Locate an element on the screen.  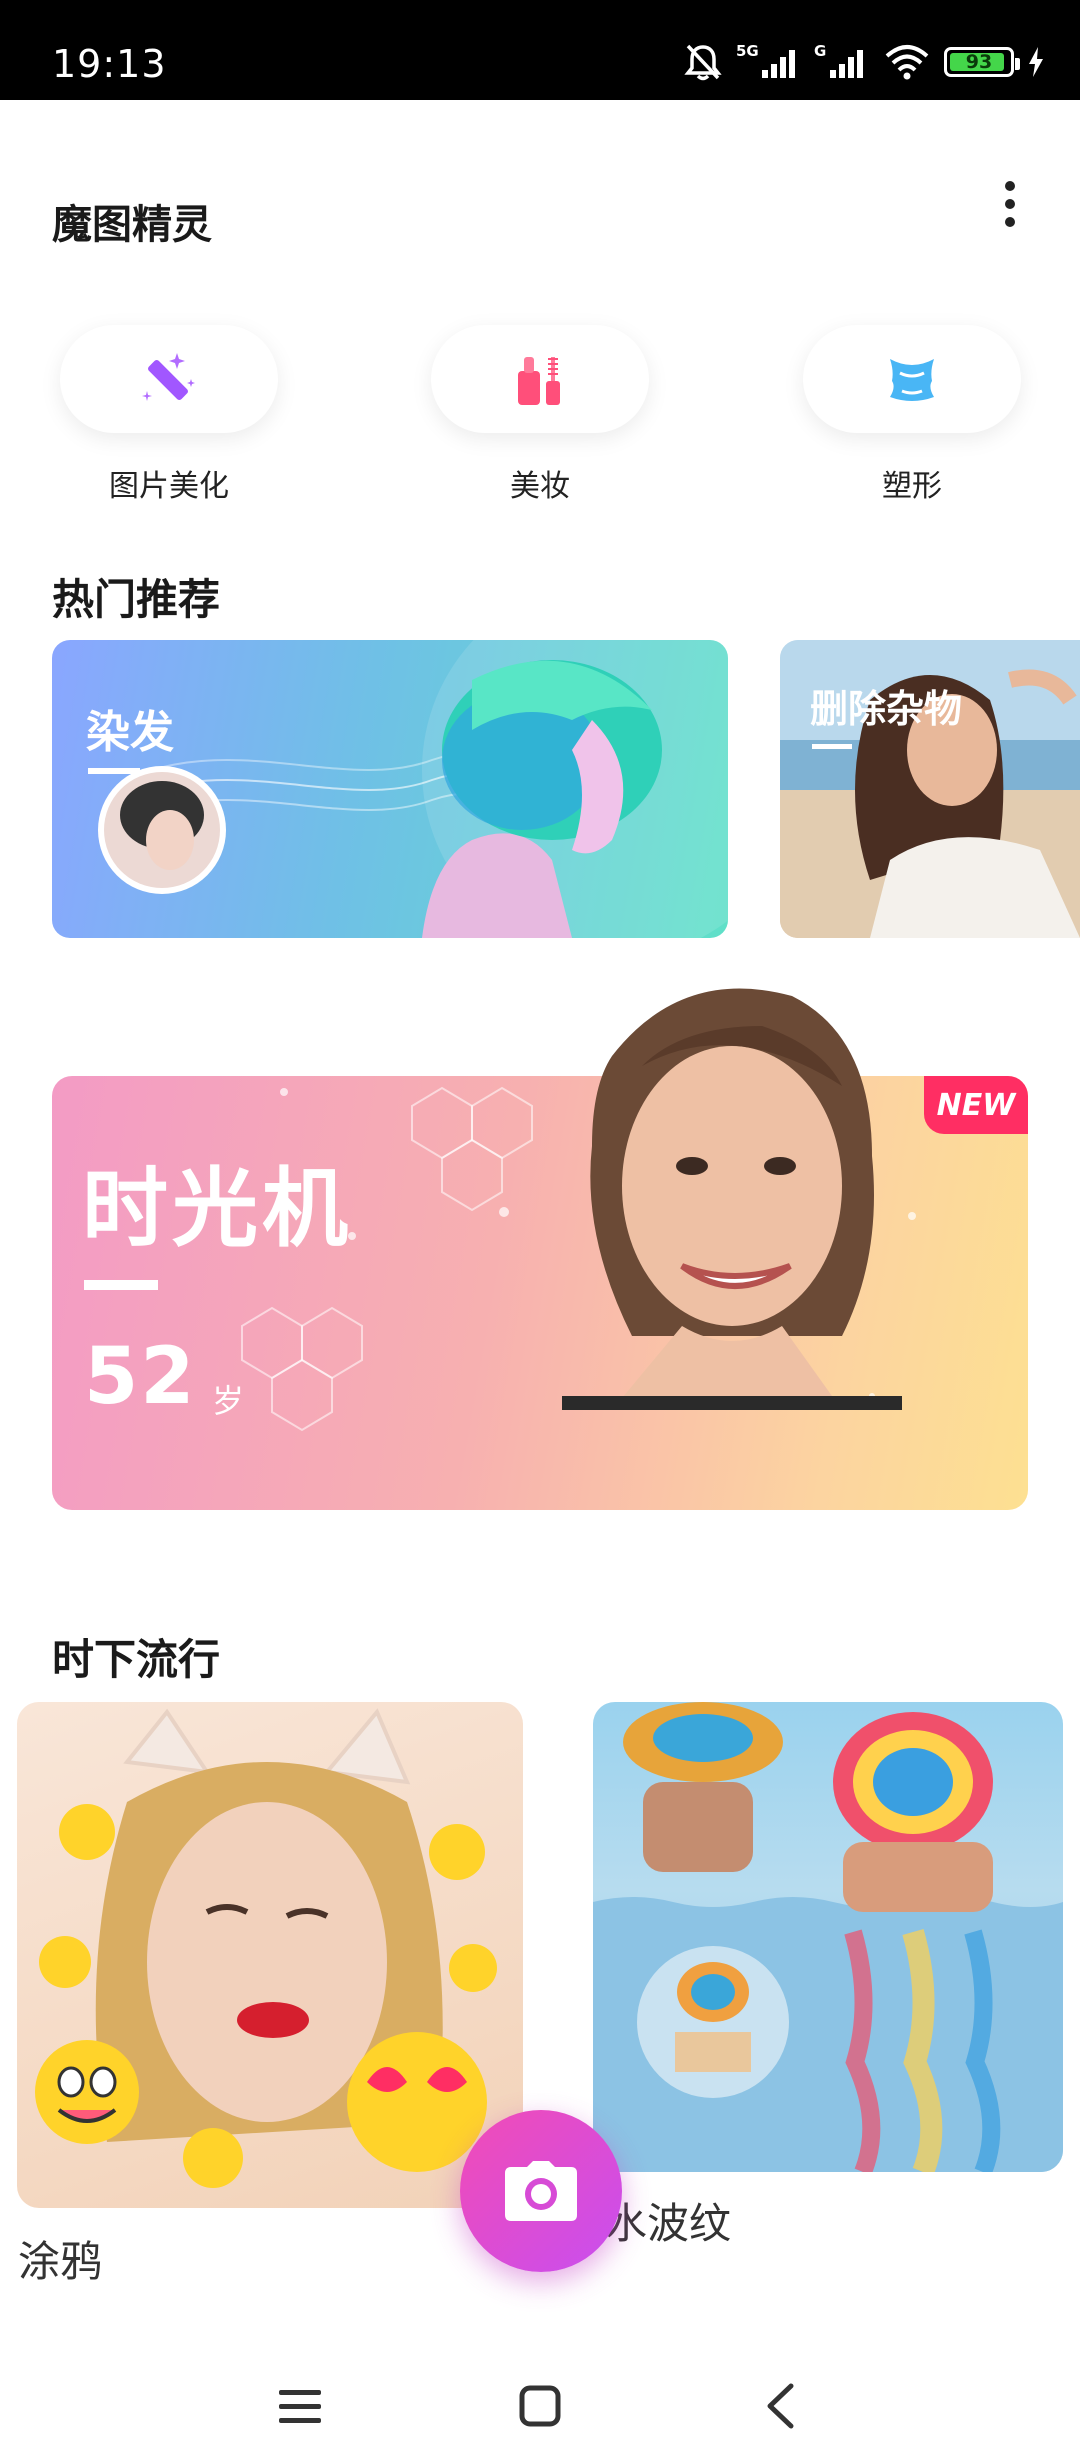
charging-icon is located at coordinates (1036, 62).